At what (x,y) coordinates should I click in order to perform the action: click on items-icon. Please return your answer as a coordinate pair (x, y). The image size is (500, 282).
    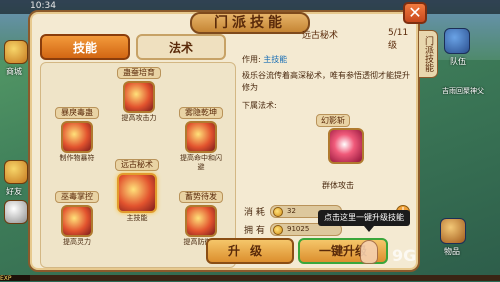
    Looking at the image, I should click on (453, 231).